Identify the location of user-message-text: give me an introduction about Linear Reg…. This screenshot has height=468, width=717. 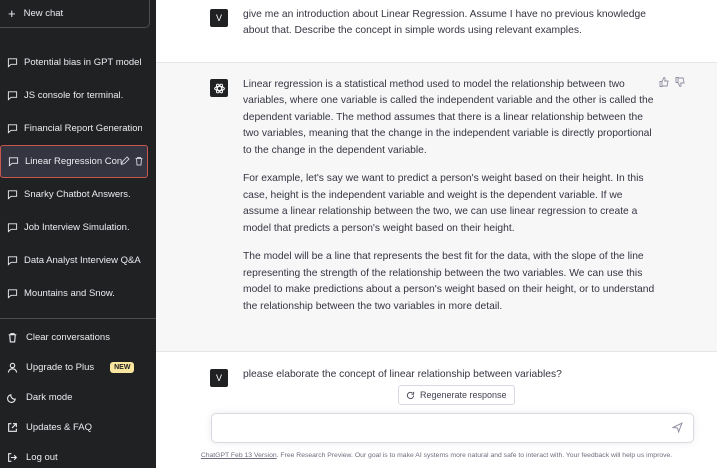
(444, 23).